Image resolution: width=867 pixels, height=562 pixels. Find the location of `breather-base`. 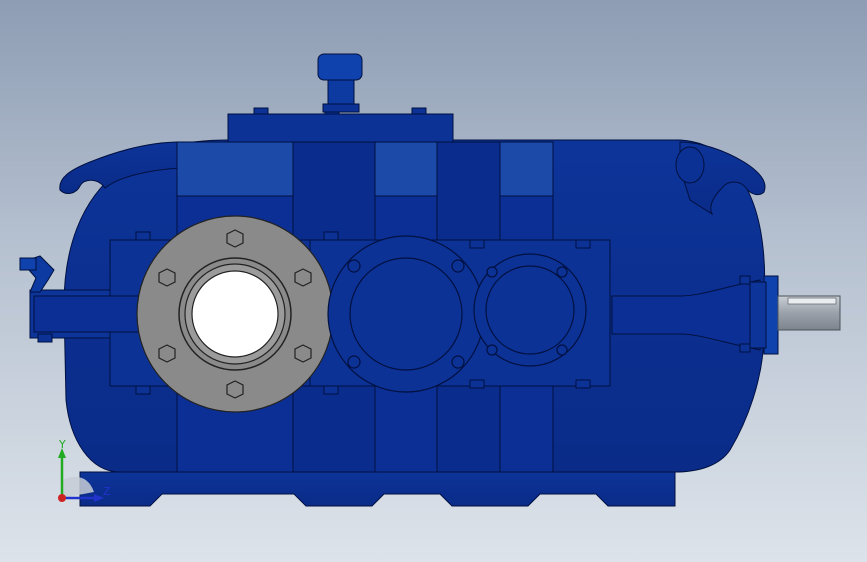

breather-base is located at coordinates (341, 108).